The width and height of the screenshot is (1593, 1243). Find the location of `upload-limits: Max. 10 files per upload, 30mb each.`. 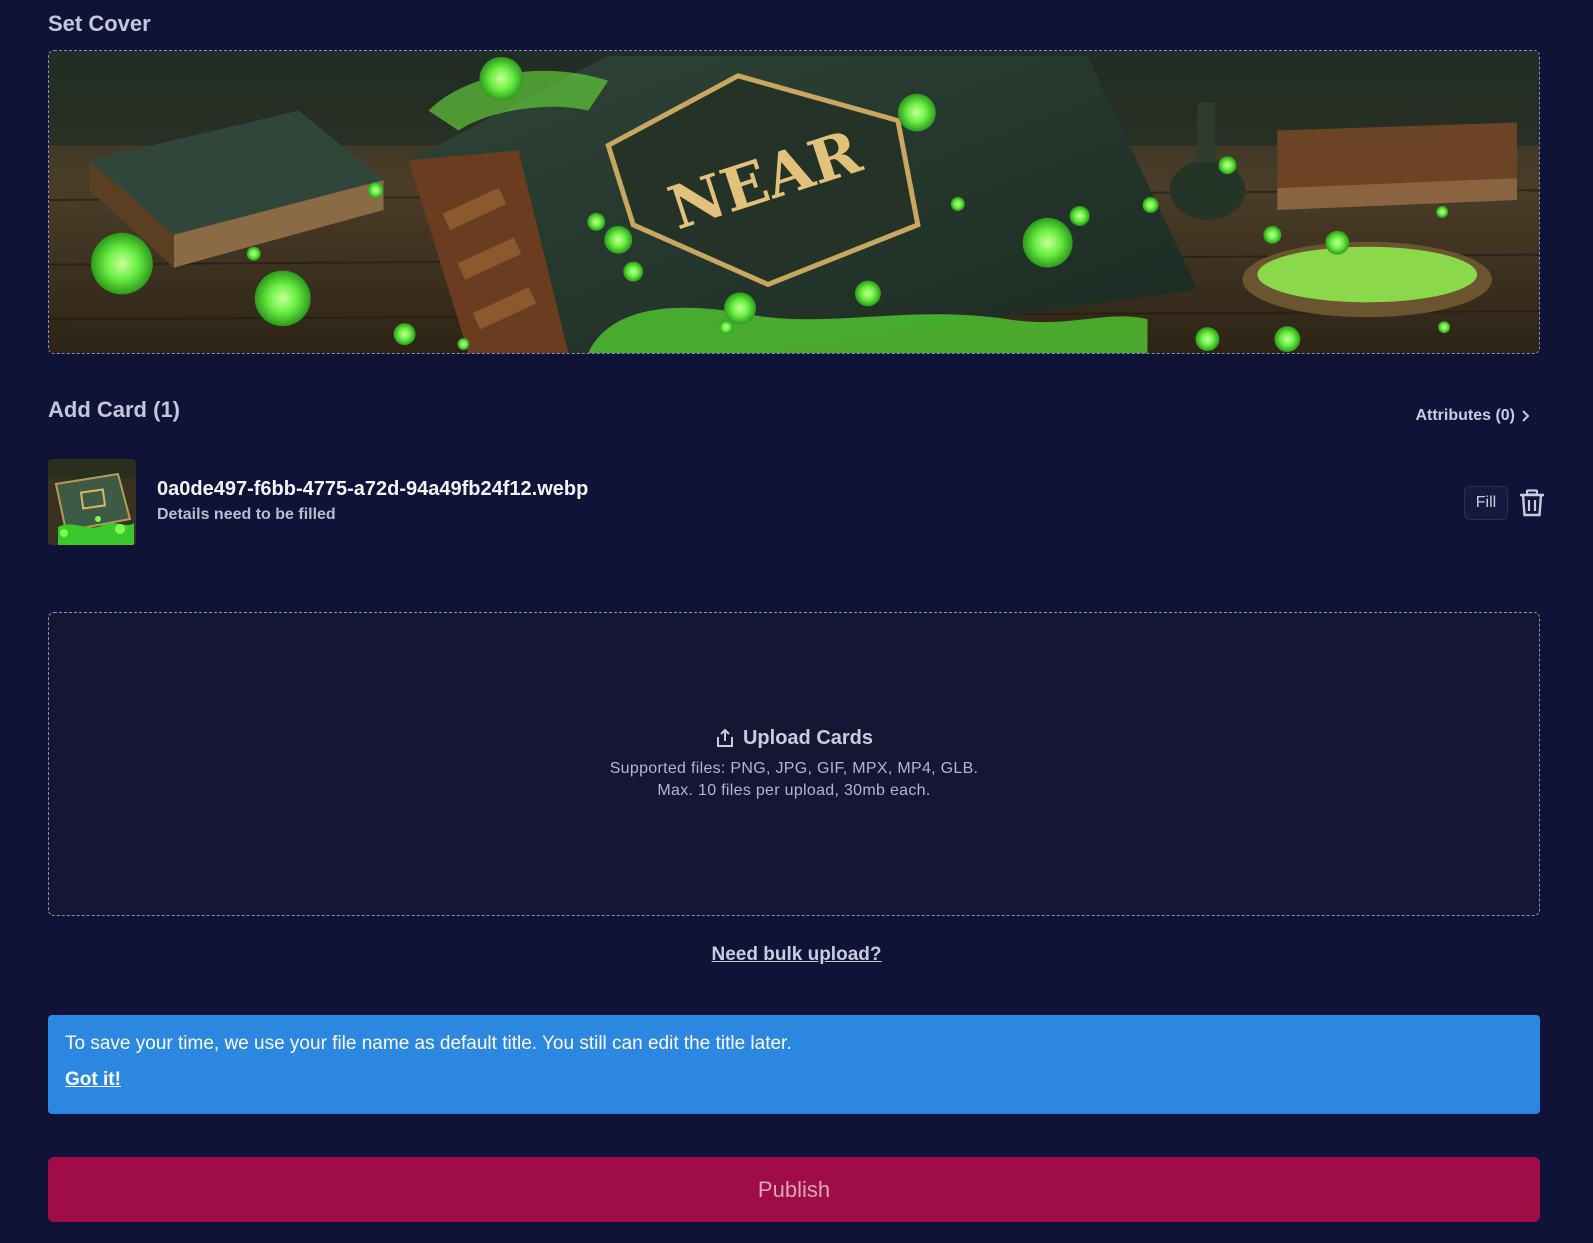

upload-limits: Max. 10 files per upload, 30mb each. is located at coordinates (794, 790).